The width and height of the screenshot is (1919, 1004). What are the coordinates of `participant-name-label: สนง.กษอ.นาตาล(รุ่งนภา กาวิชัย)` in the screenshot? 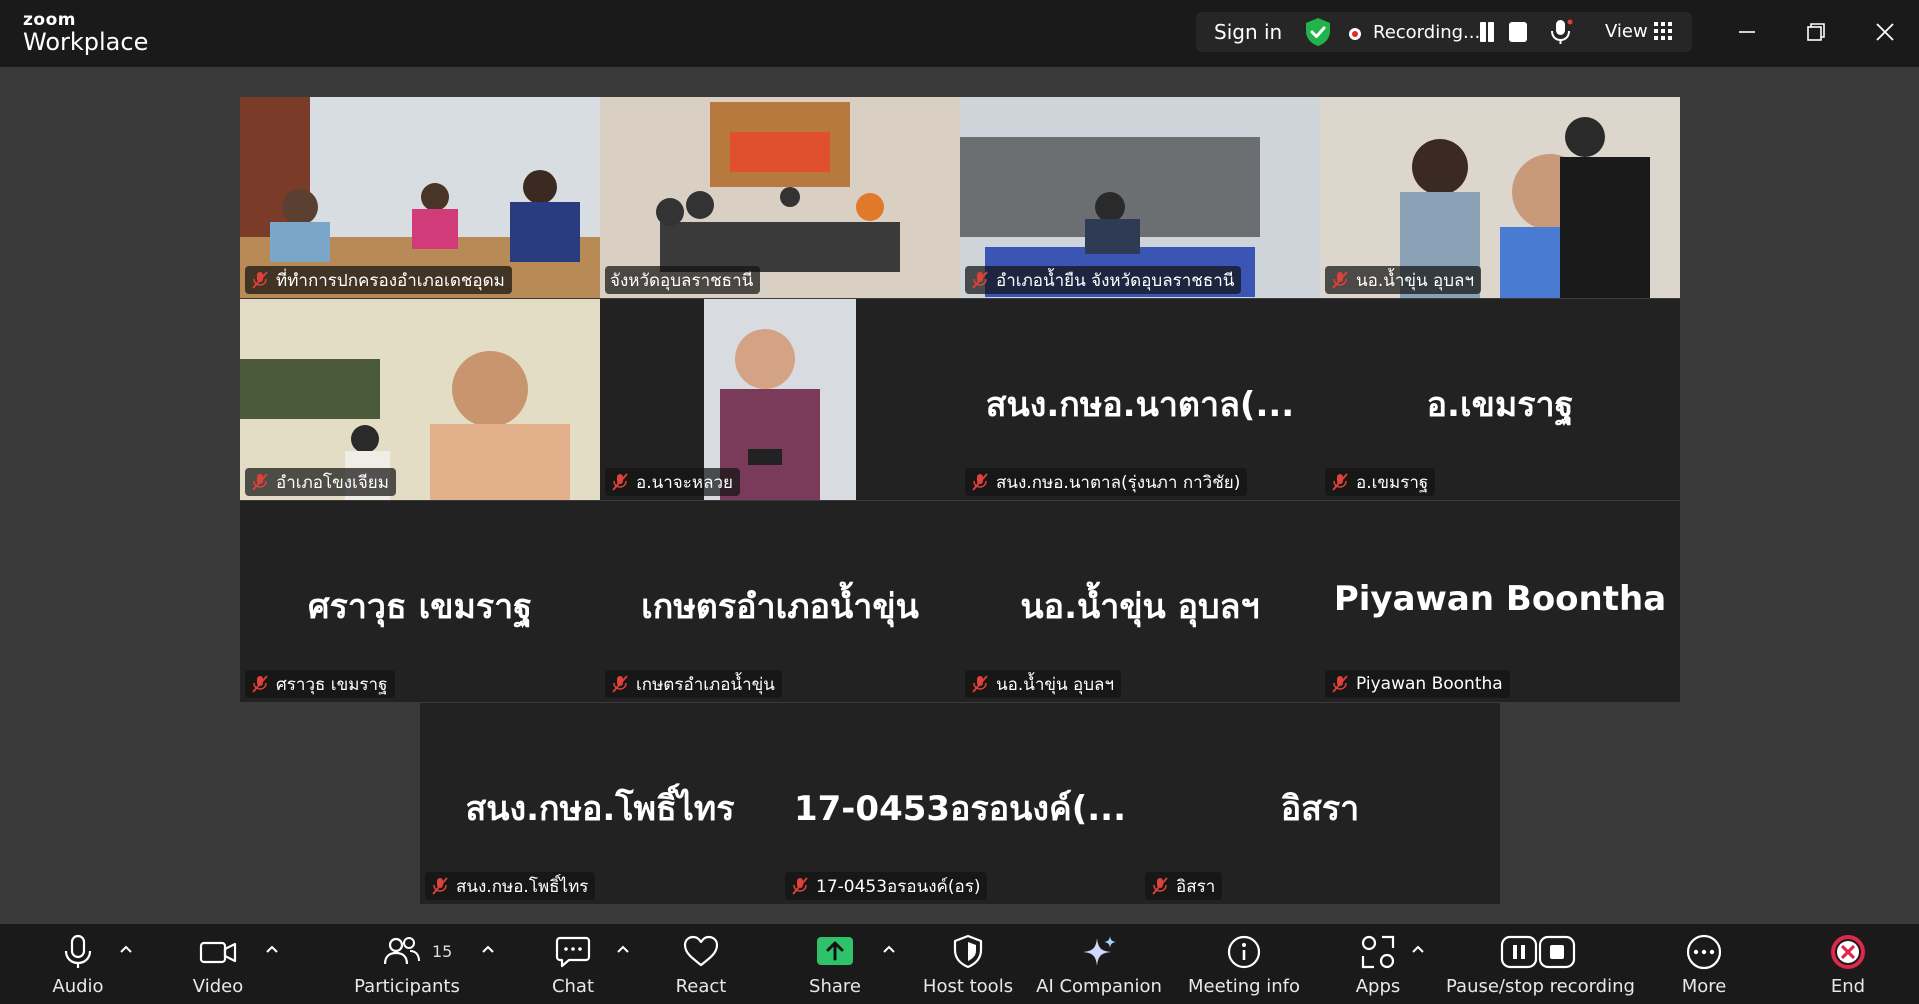 It's located at (1106, 482).